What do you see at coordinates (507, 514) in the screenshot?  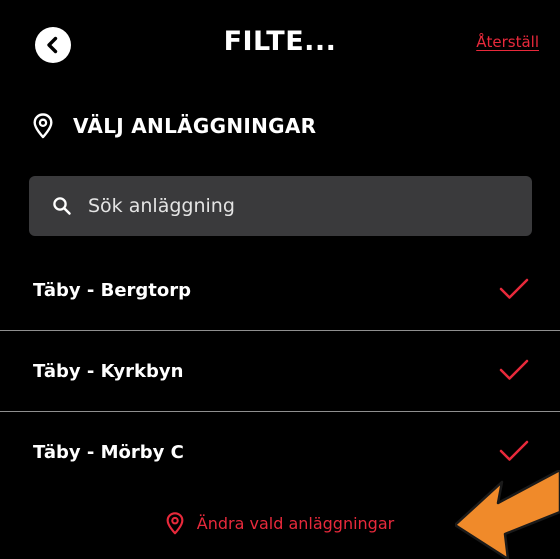 I see `arrow-annotation-icon` at bounding box center [507, 514].